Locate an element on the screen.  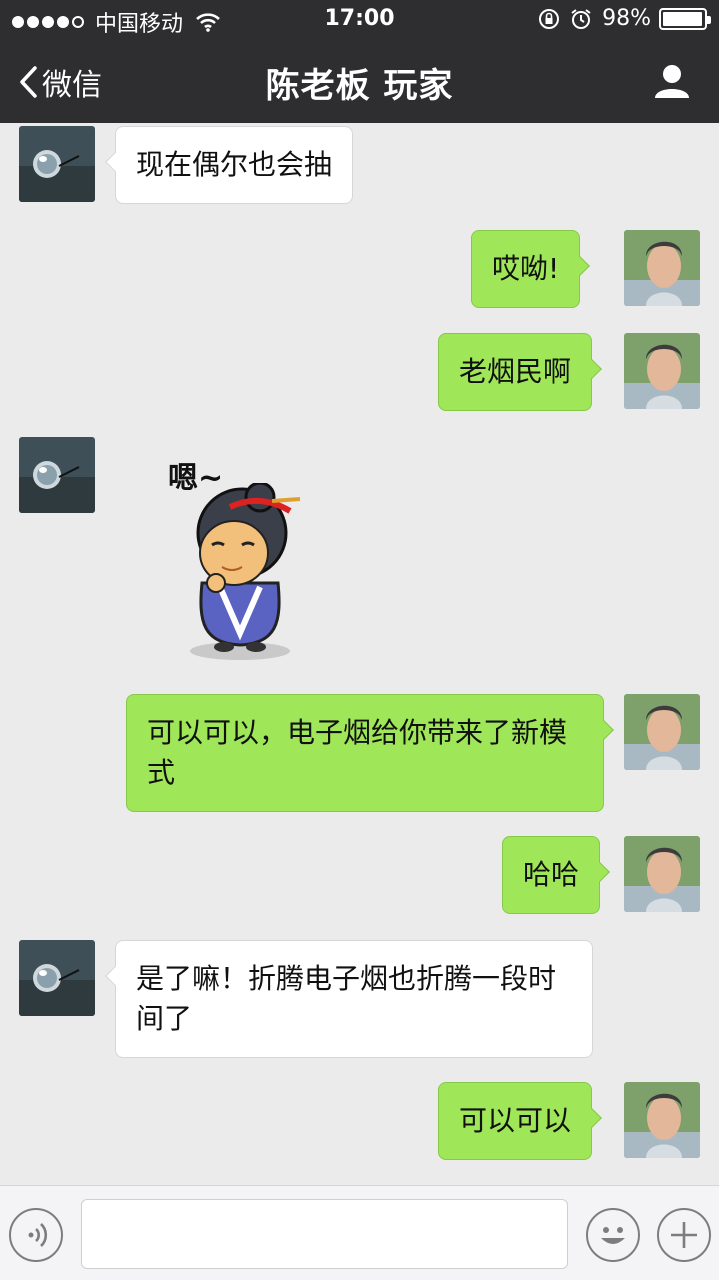
battery-percent: 98% is located at coordinates (626, 18).